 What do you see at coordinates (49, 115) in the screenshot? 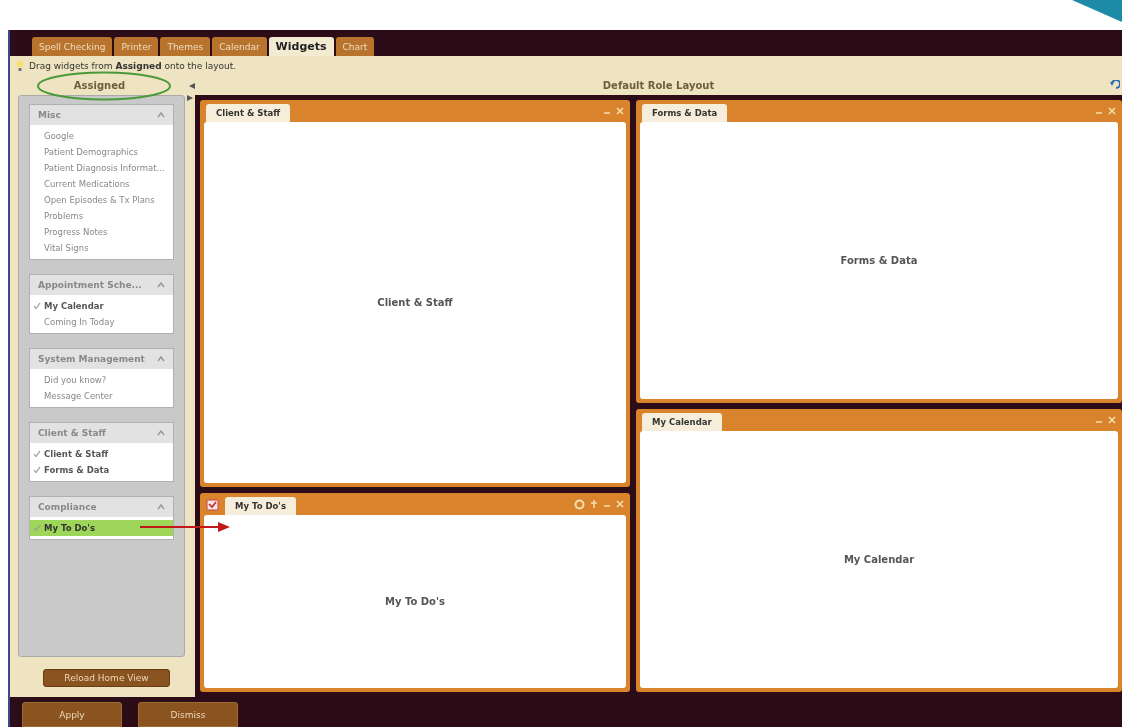
I see `group-title: Misc` at bounding box center [49, 115].